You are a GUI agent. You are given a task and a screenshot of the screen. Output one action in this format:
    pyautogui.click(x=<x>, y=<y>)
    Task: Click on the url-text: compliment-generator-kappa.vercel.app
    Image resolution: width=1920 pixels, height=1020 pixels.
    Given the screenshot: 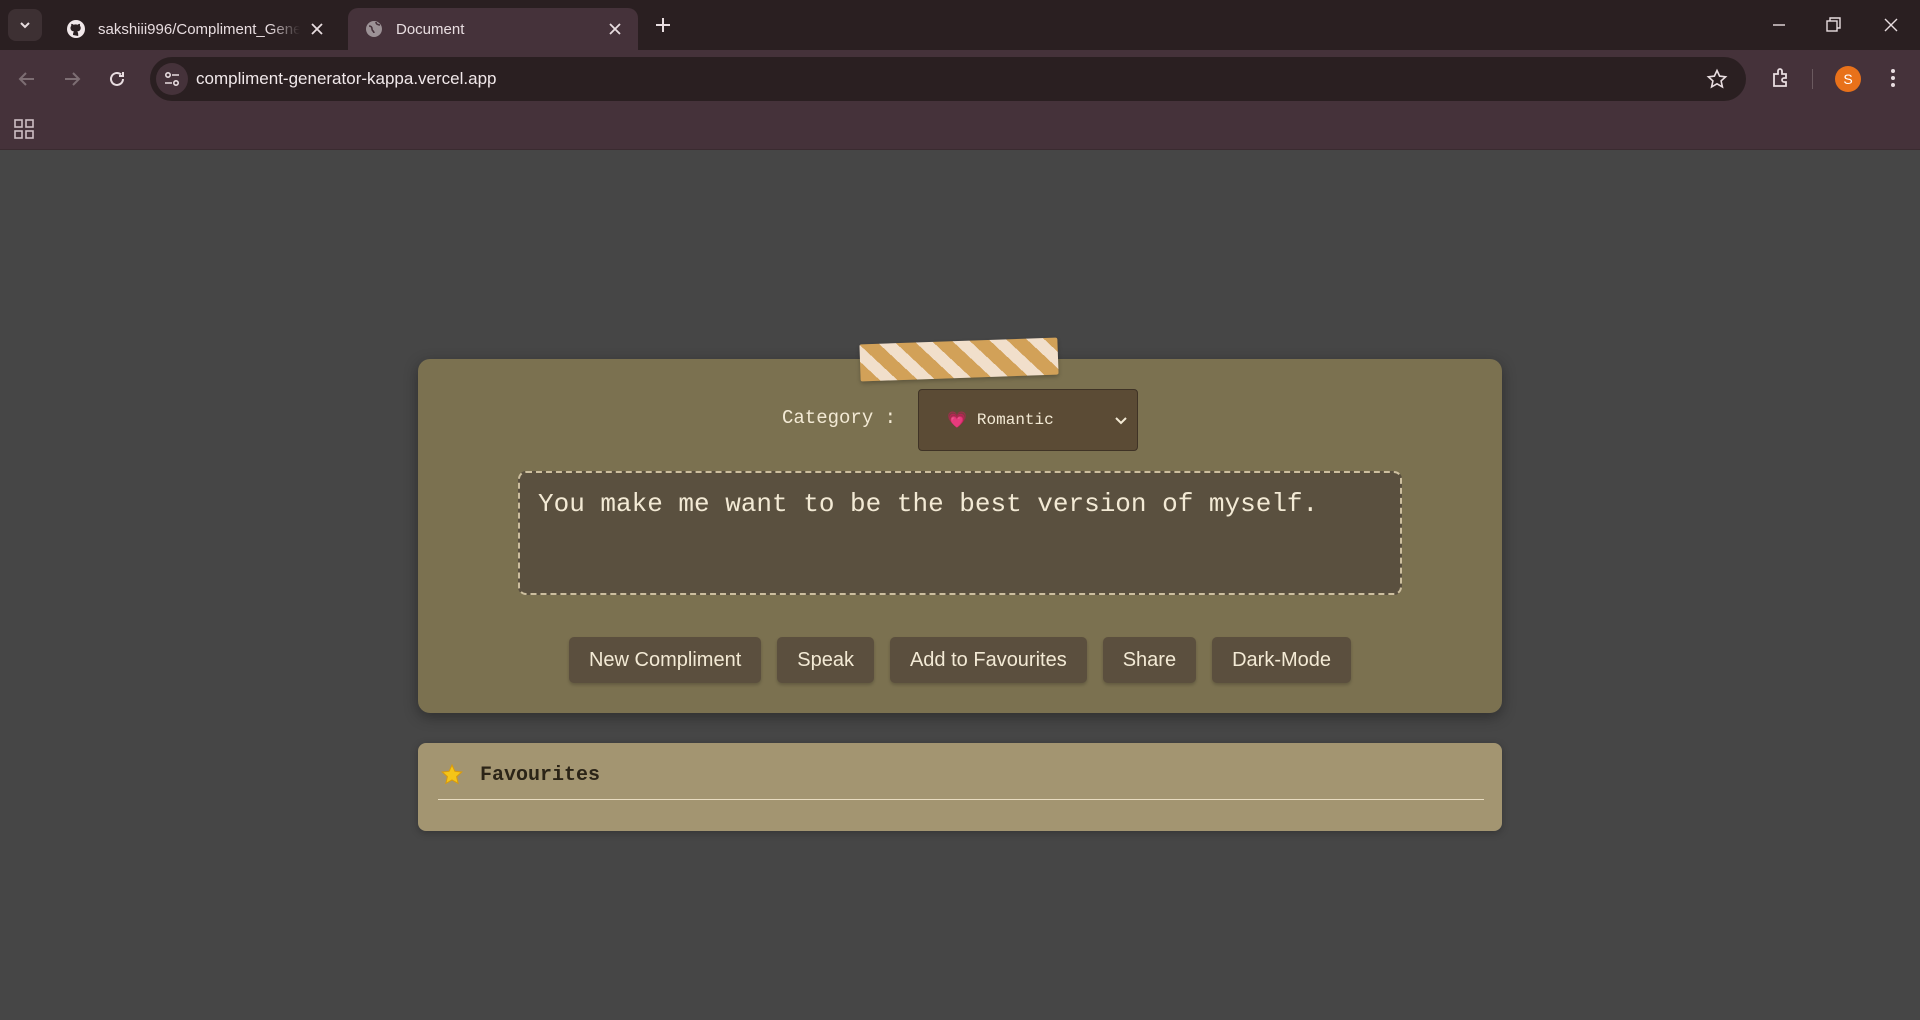 What is the action you would take?
    pyautogui.click(x=346, y=78)
    